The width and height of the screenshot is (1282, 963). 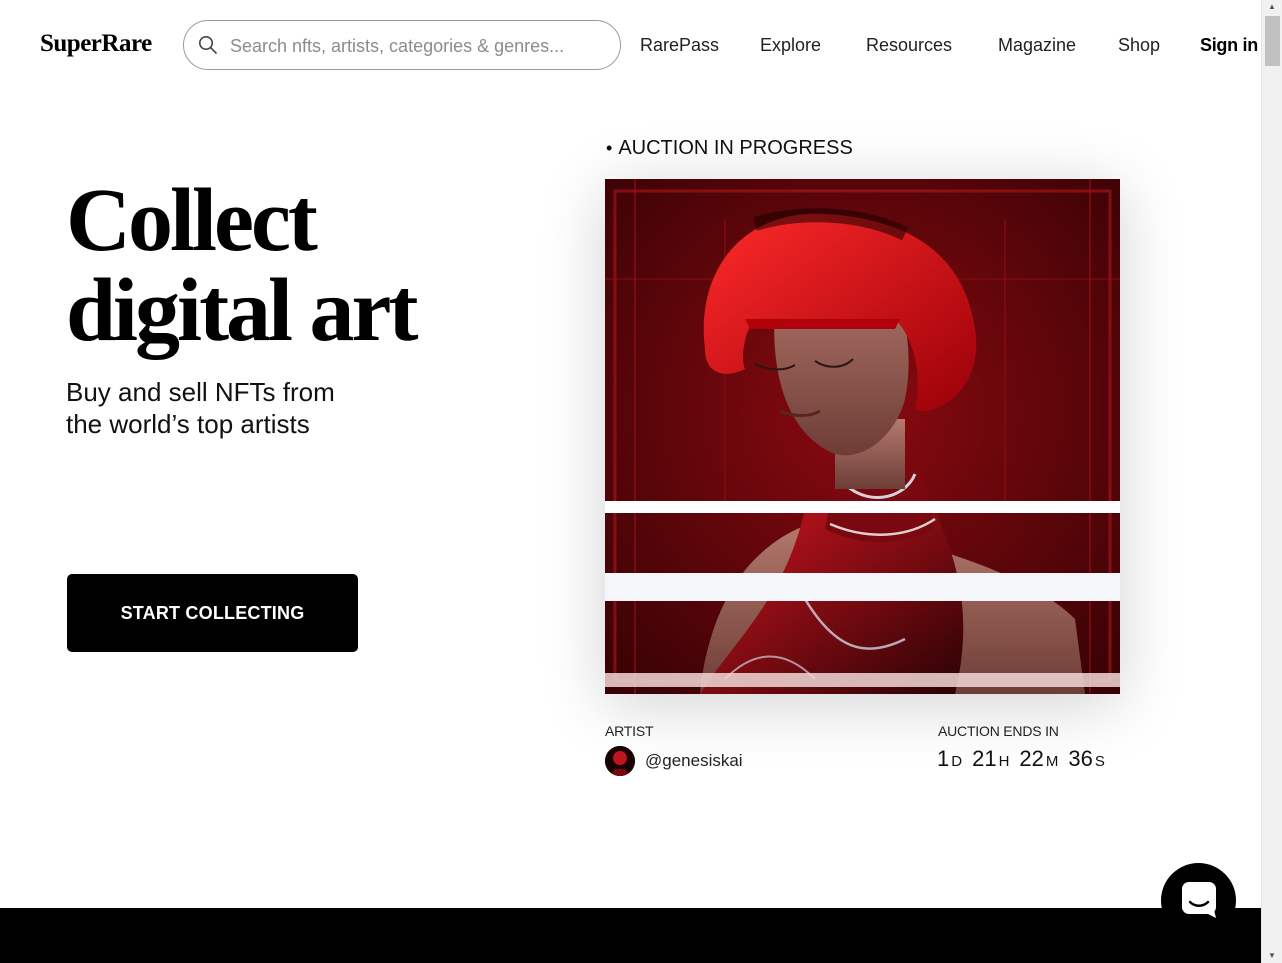 What do you see at coordinates (208, 45) in the screenshot?
I see `search-icon` at bounding box center [208, 45].